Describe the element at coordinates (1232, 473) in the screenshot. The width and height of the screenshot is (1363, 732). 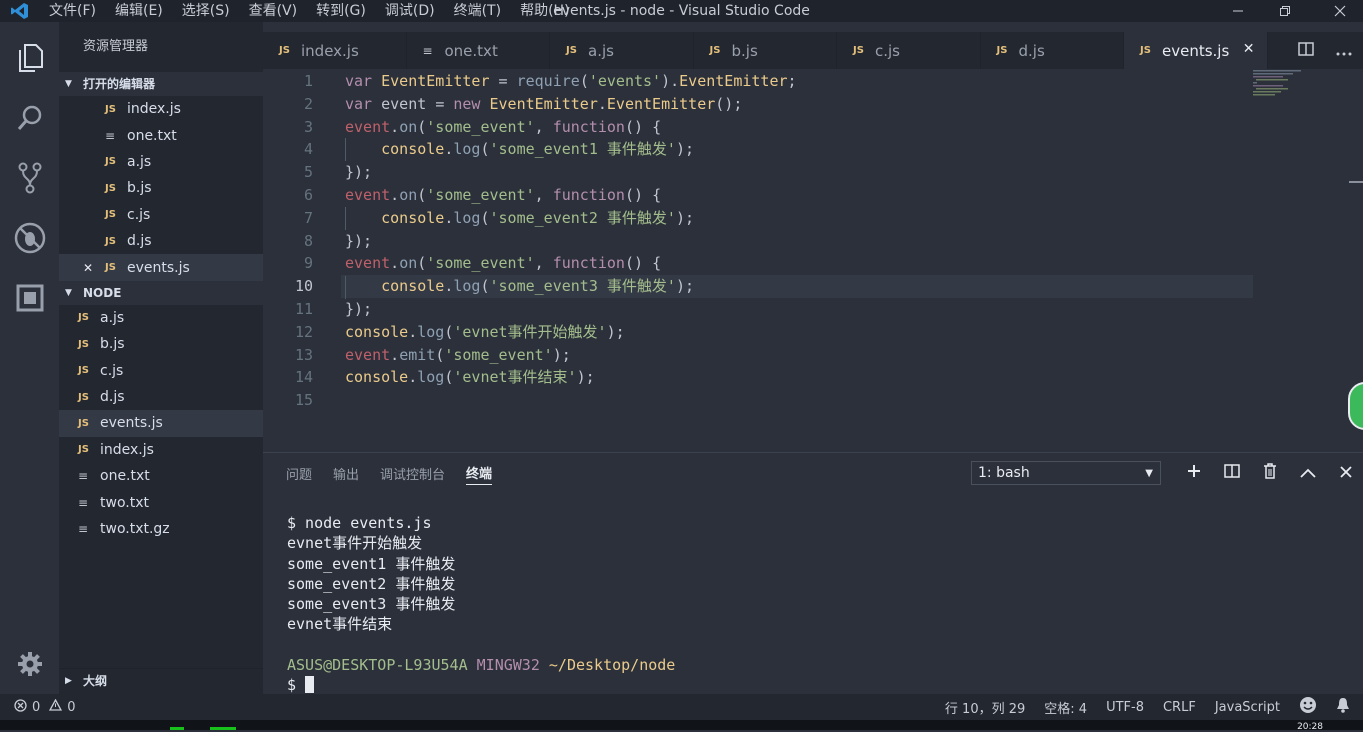
I see `split-terminal-icon` at that location.